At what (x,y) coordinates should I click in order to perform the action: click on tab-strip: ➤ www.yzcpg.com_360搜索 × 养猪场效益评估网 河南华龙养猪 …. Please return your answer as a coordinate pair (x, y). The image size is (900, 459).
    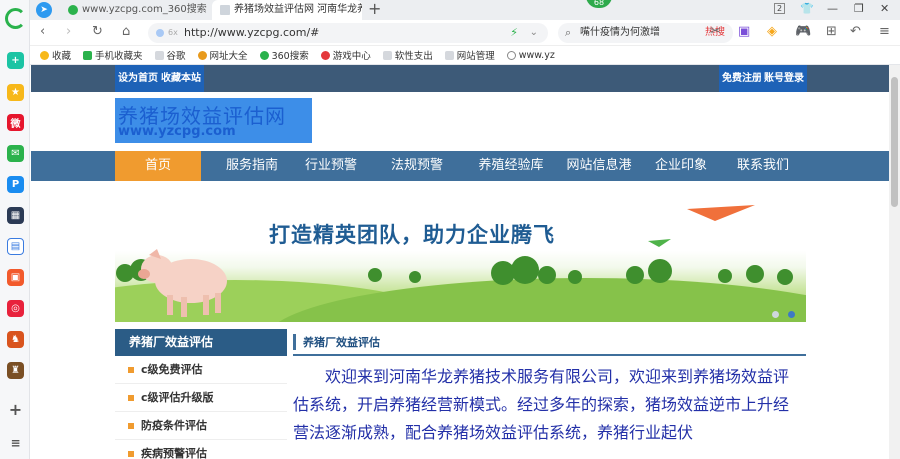
    Looking at the image, I should click on (465, 10).